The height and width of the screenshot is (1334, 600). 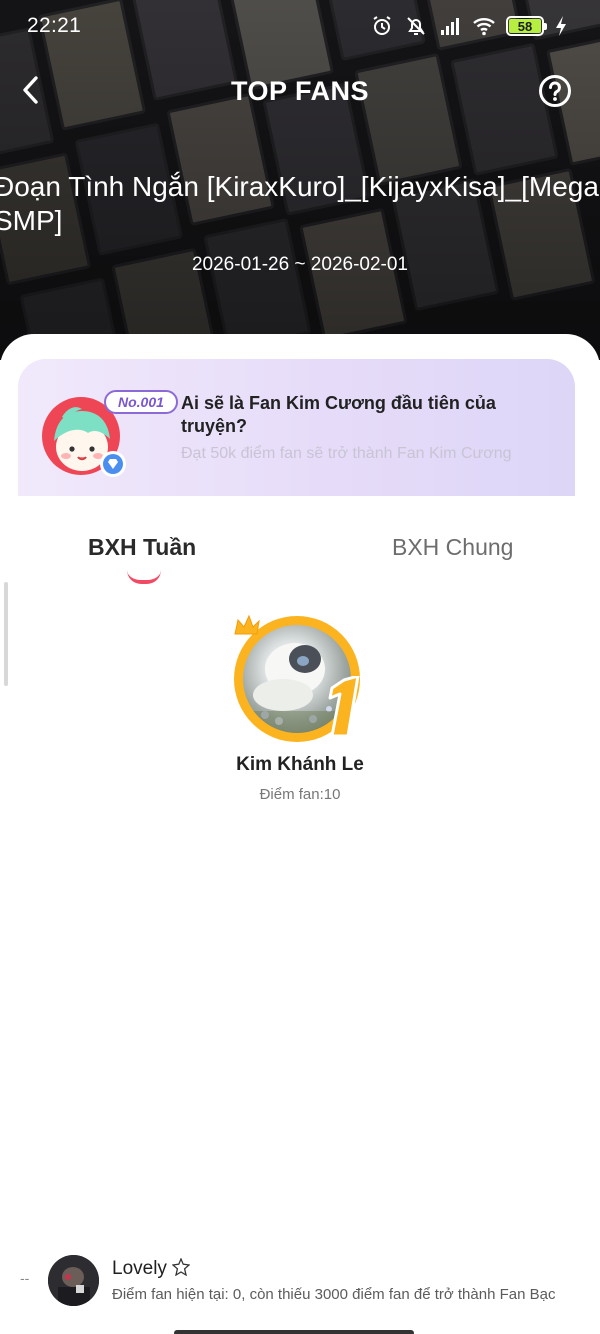 I want to click on alarm-icon, so click(x=382, y=25).